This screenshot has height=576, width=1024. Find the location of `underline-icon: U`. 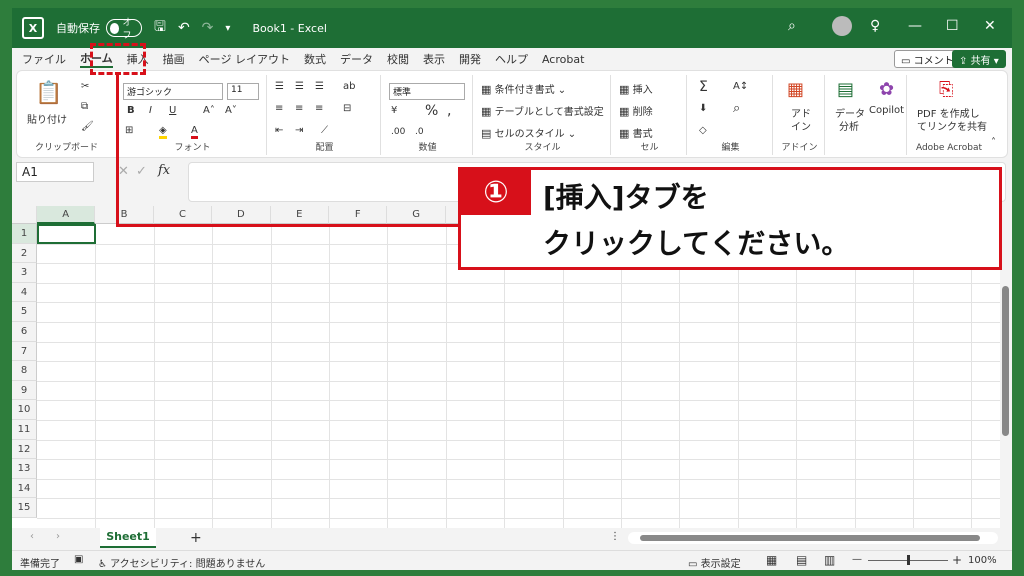

underline-icon: U is located at coordinates (172, 110).